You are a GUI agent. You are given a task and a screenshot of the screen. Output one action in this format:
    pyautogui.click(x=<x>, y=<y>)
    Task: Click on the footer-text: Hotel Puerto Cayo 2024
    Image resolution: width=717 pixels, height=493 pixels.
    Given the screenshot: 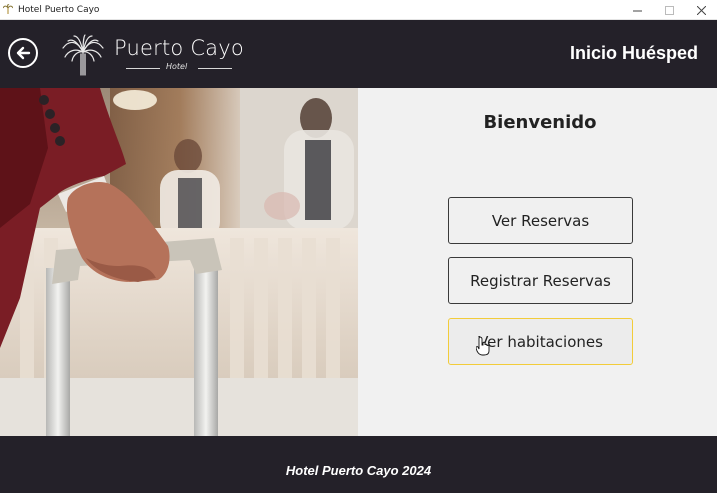 What is the action you would take?
    pyautogui.click(x=358, y=470)
    